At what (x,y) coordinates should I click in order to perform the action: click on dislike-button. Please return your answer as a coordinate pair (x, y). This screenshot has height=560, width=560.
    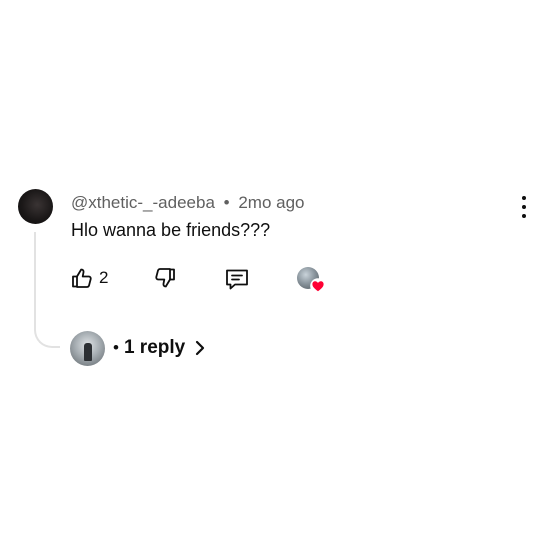
    Looking at the image, I should click on (165, 278).